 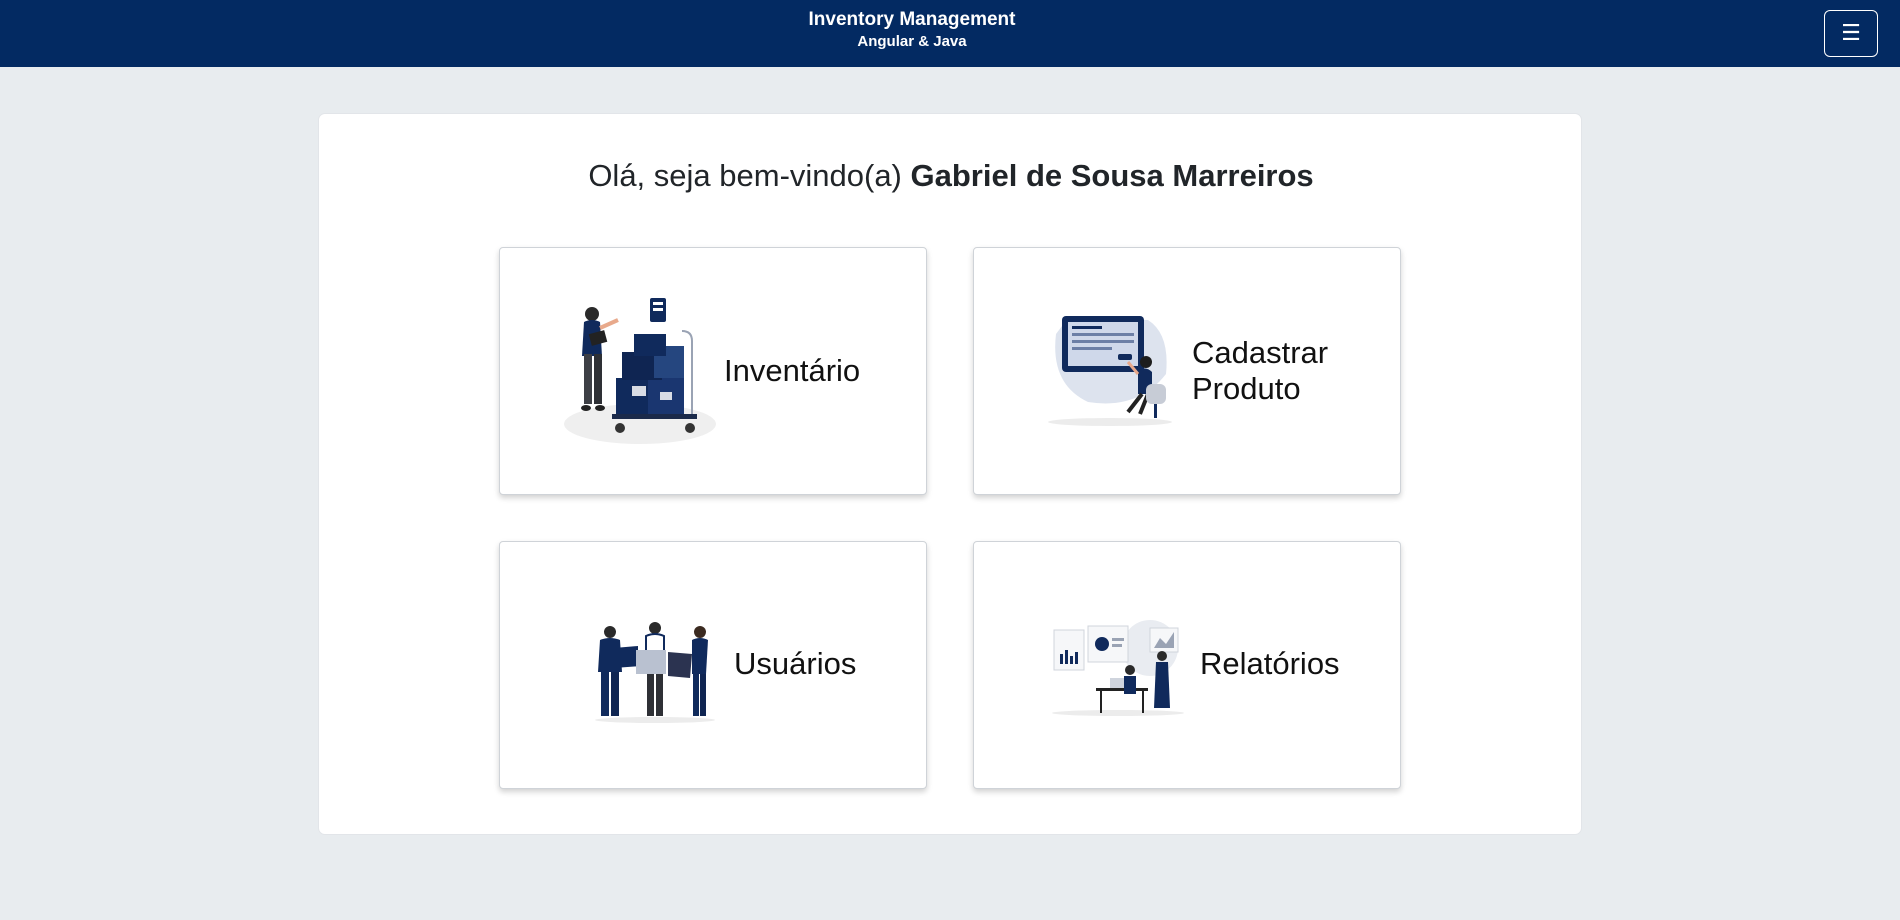 What do you see at coordinates (745, 175) in the screenshot?
I see `welcome-greeting: Olá, seja bem-vindo(a)` at bounding box center [745, 175].